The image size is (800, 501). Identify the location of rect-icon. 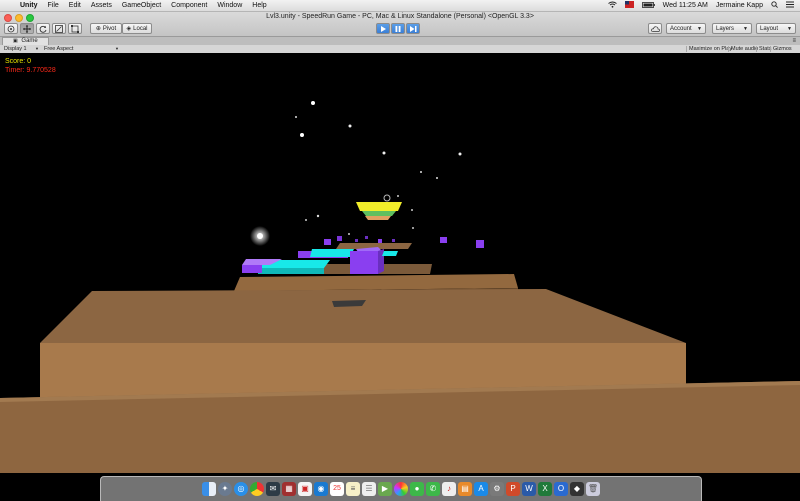
(75, 28).